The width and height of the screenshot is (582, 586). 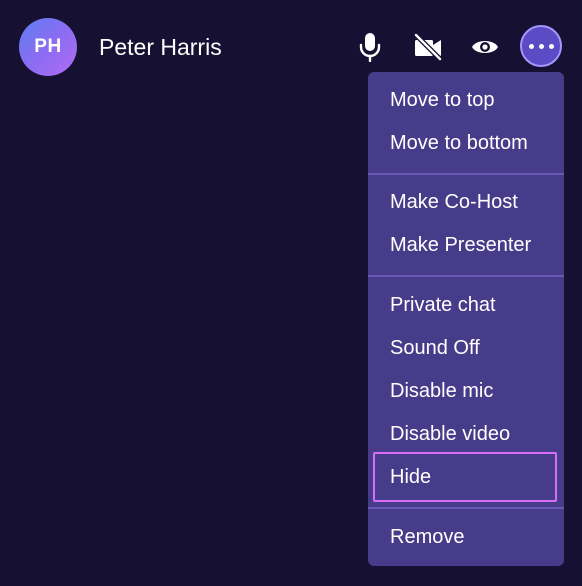 I want to click on video-off-icon, so click(x=428, y=47).